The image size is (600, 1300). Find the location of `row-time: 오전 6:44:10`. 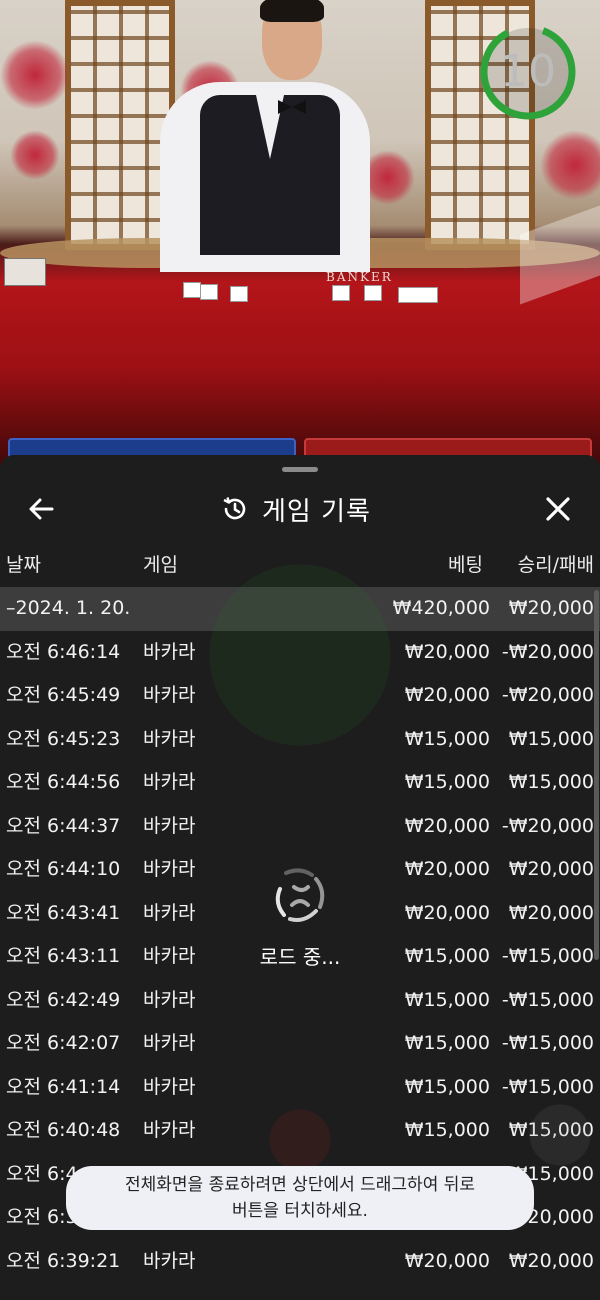

row-time: 오전 6:44:10 is located at coordinates (63, 869).